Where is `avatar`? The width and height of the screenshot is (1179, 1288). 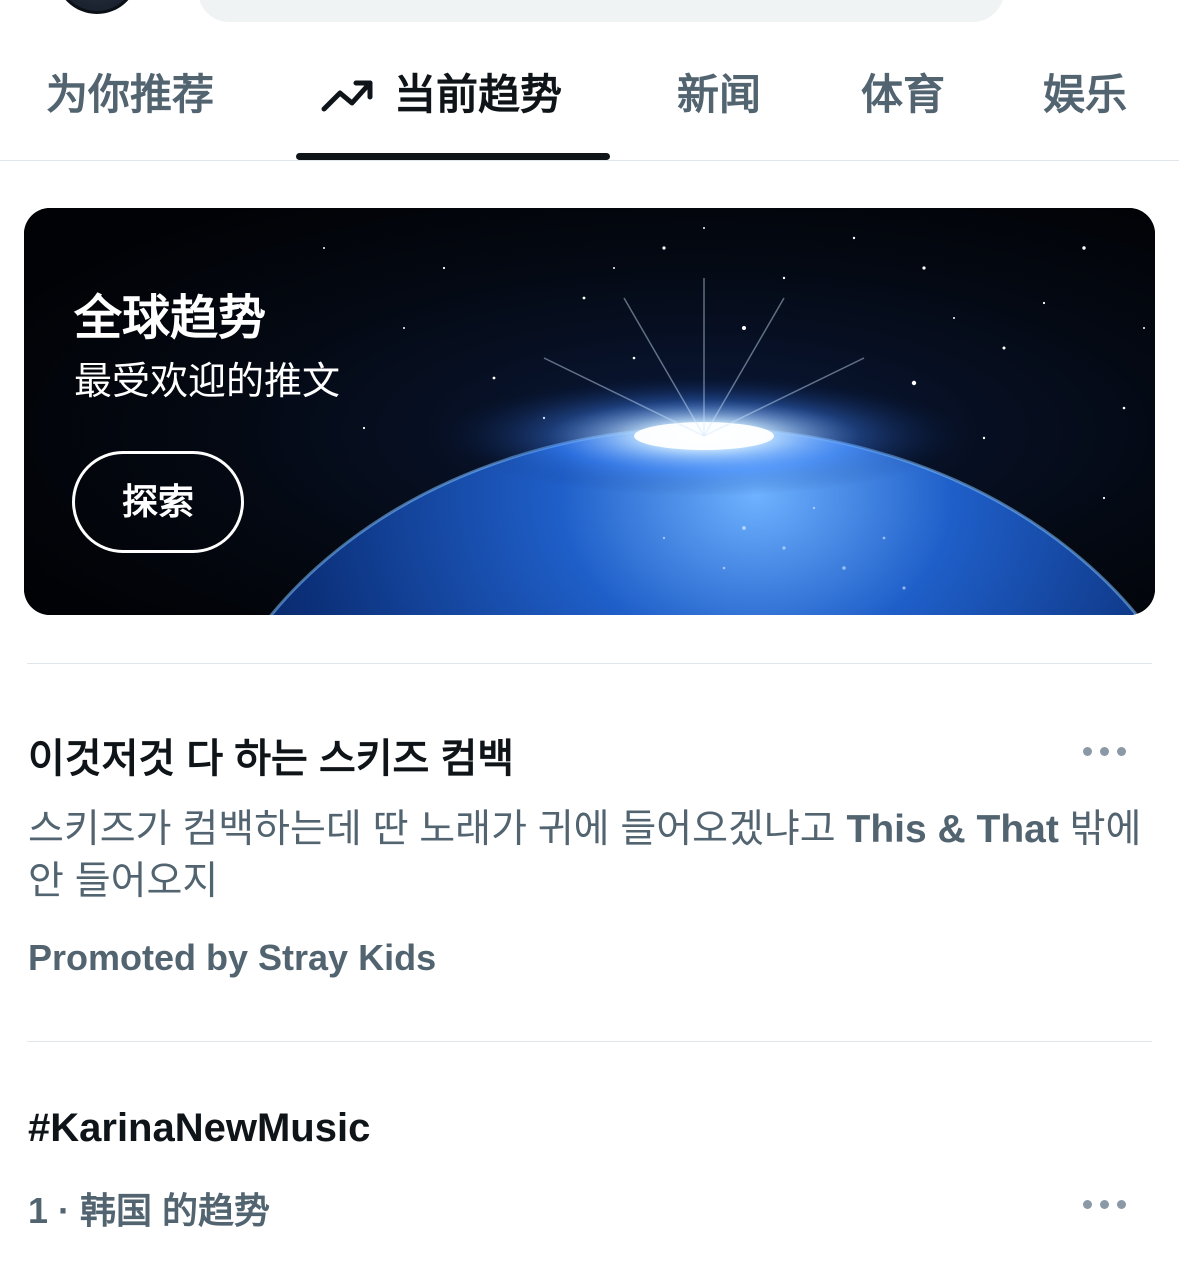 avatar is located at coordinates (97, 7).